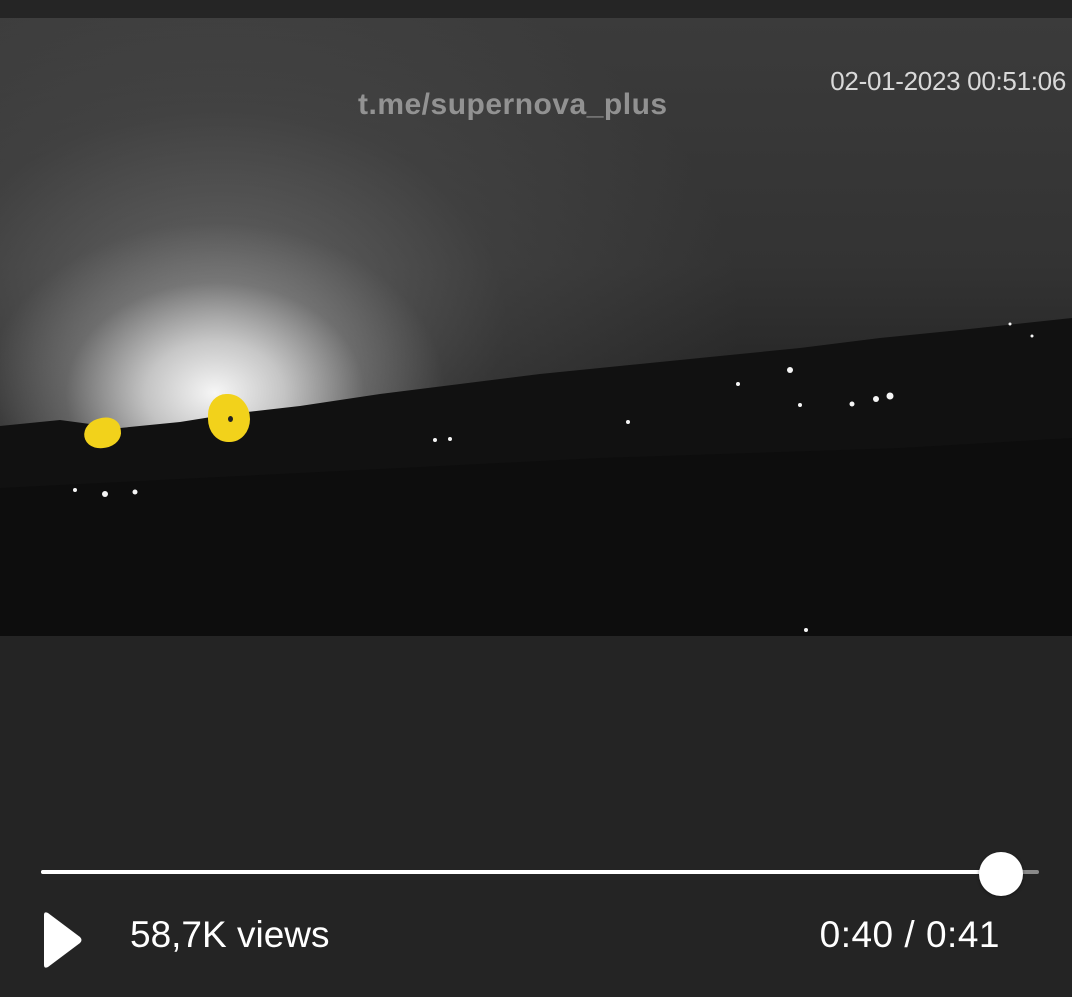 The width and height of the screenshot is (1072, 997). Describe the element at coordinates (536, 9) in the screenshot. I see `top-bar` at that location.